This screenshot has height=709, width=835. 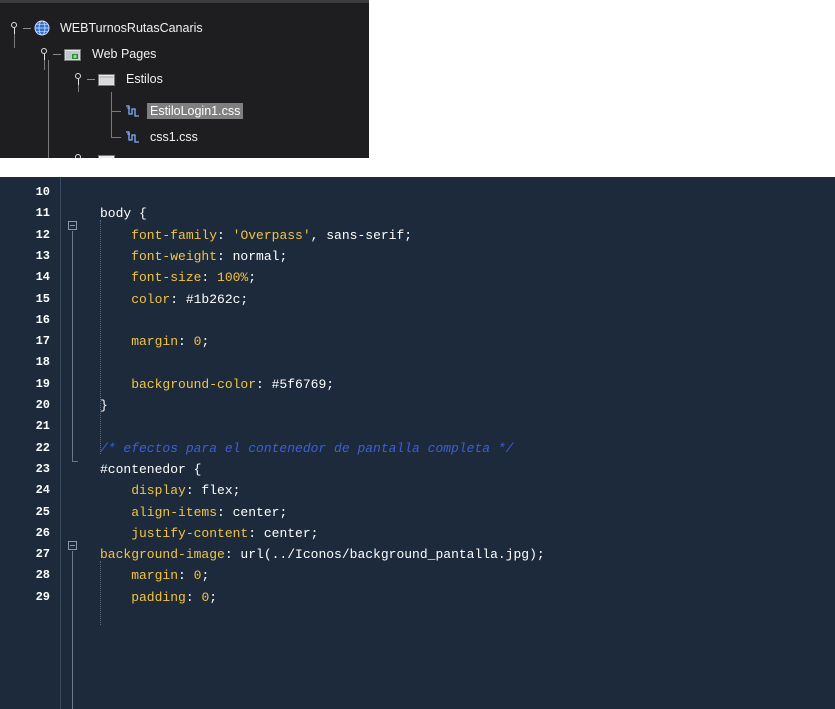 What do you see at coordinates (417, 469) in the screenshot?
I see `code-line: 23 #contenedor {` at bounding box center [417, 469].